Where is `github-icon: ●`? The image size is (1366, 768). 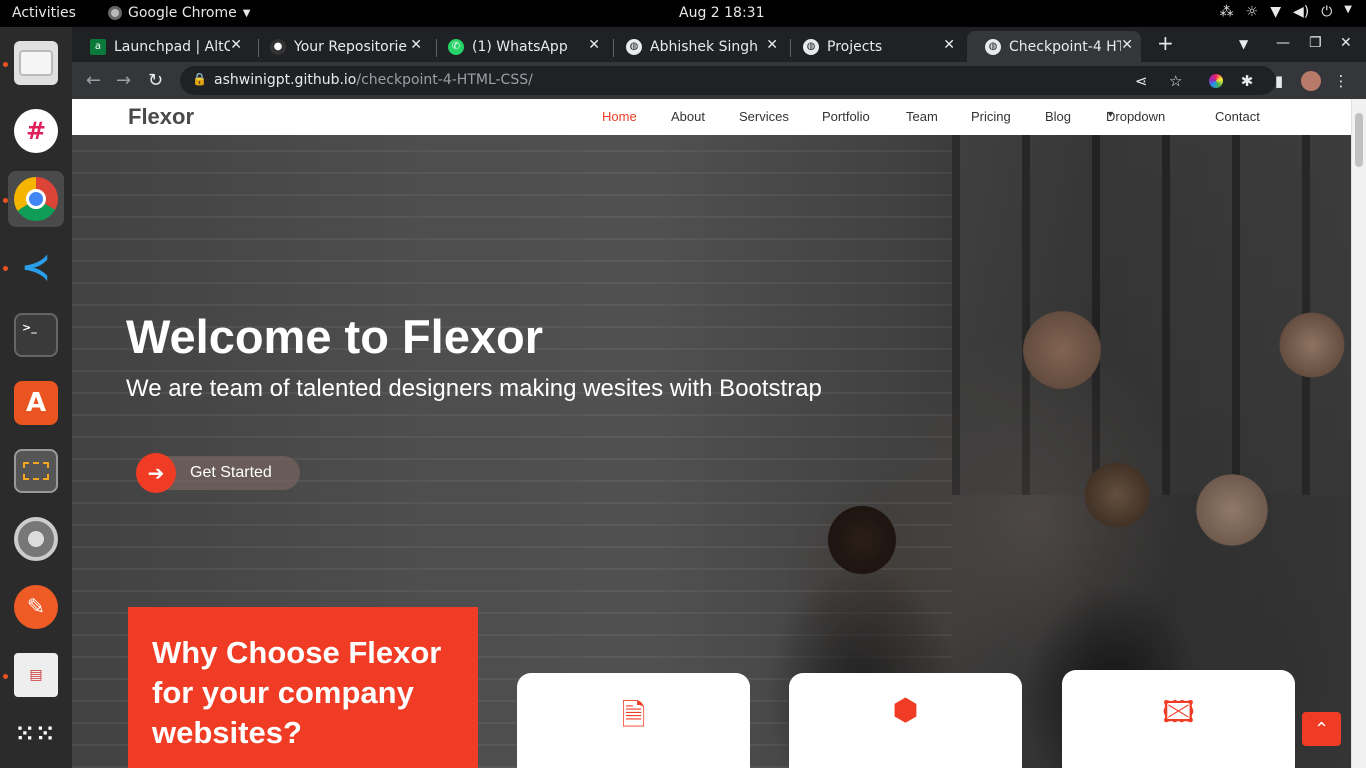 github-icon: ● is located at coordinates (278, 46).